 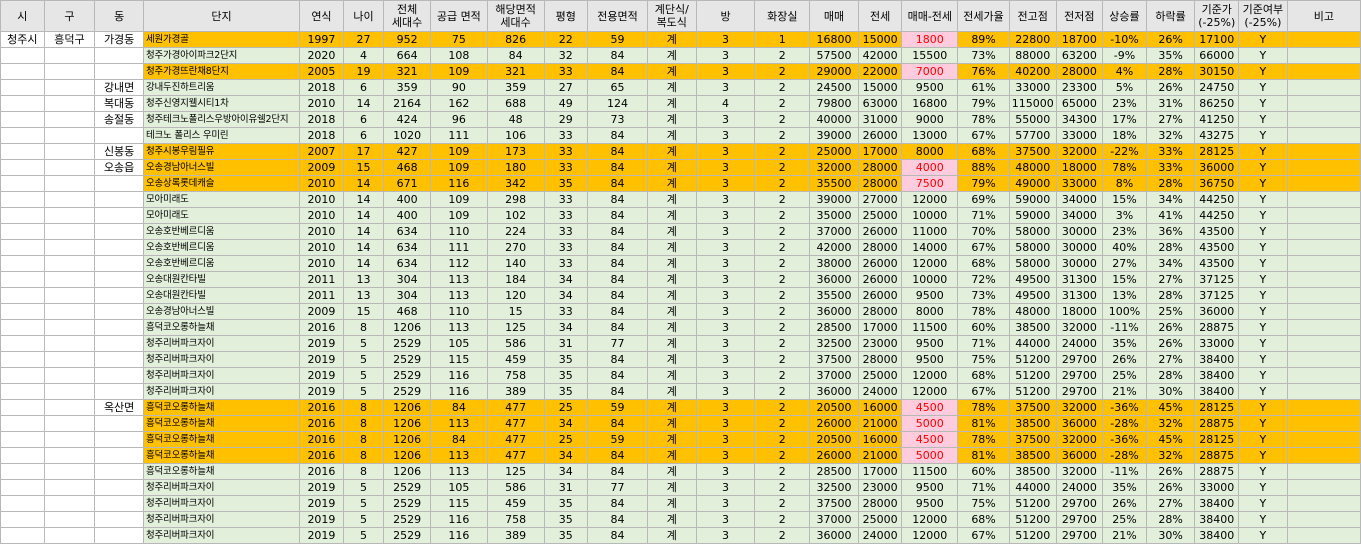 What do you see at coordinates (834, 215) in the screenshot?
I see `table-cell: 35000` at bounding box center [834, 215].